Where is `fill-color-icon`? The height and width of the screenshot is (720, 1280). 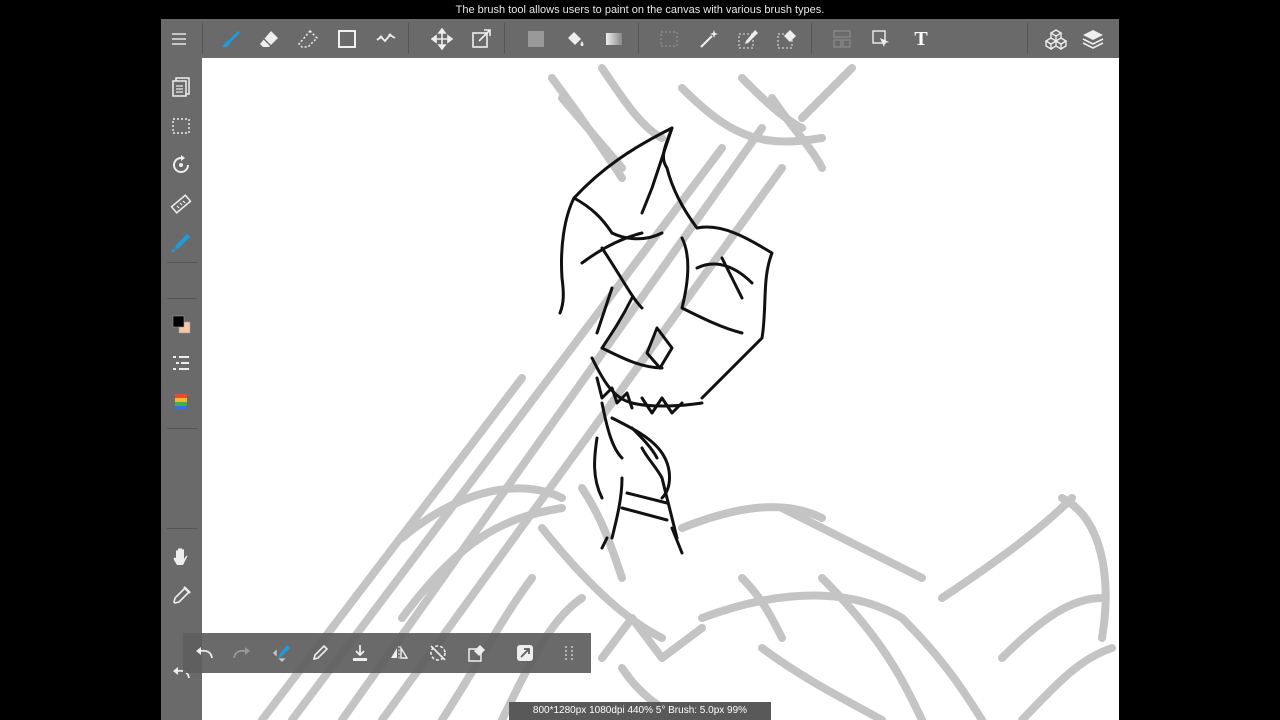 fill-color-icon is located at coordinates (536, 39).